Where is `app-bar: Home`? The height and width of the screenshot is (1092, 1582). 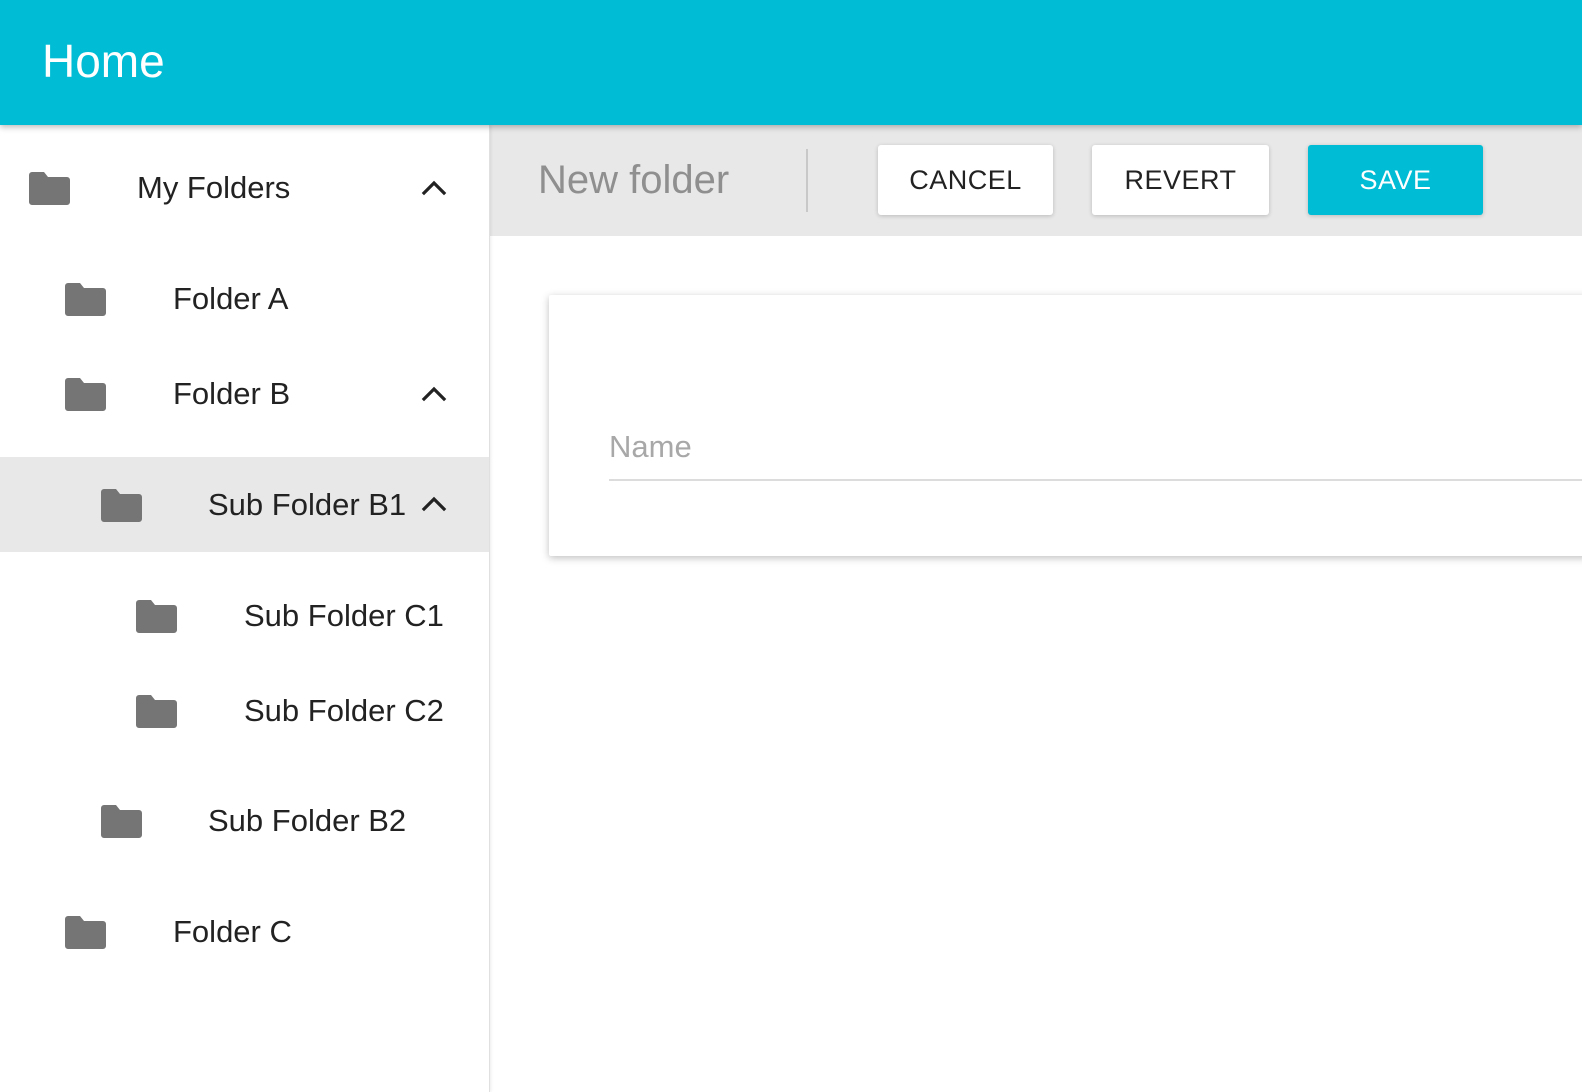 app-bar: Home is located at coordinates (791, 62).